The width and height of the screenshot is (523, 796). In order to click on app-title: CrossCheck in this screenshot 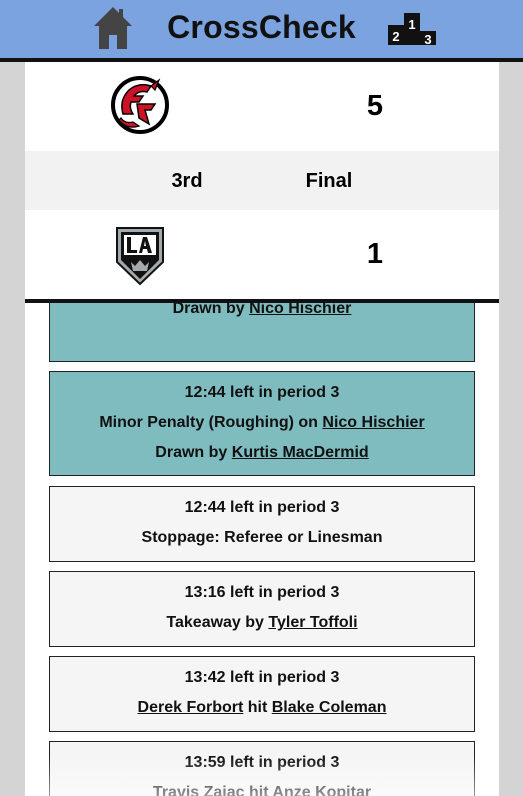, I will do `click(261, 27)`.